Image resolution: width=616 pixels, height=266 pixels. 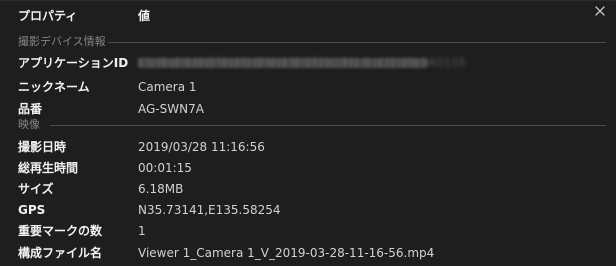 What do you see at coordinates (32, 210) in the screenshot?
I see `gps-label: GPS` at bounding box center [32, 210].